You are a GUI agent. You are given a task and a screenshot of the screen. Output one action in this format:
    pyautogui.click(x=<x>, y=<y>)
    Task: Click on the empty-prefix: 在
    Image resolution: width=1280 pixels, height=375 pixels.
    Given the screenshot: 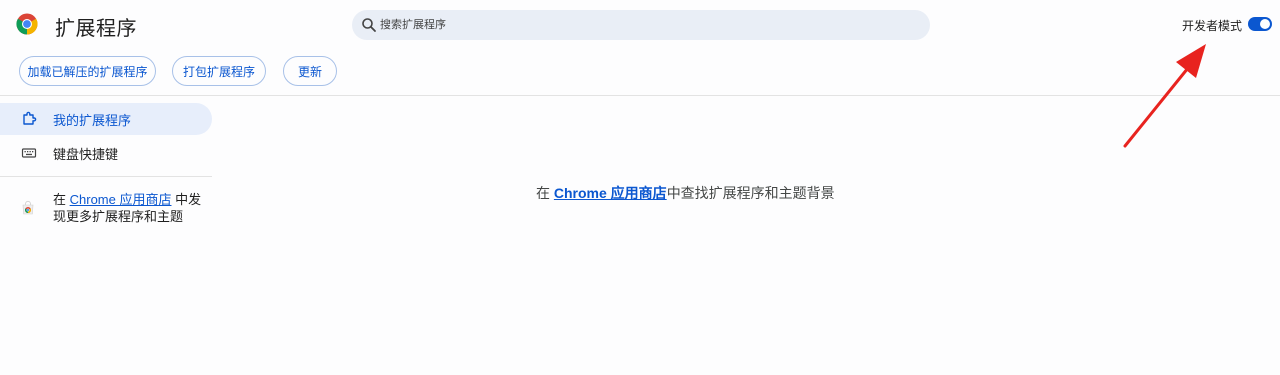 What is the action you would take?
    pyautogui.click(x=545, y=193)
    